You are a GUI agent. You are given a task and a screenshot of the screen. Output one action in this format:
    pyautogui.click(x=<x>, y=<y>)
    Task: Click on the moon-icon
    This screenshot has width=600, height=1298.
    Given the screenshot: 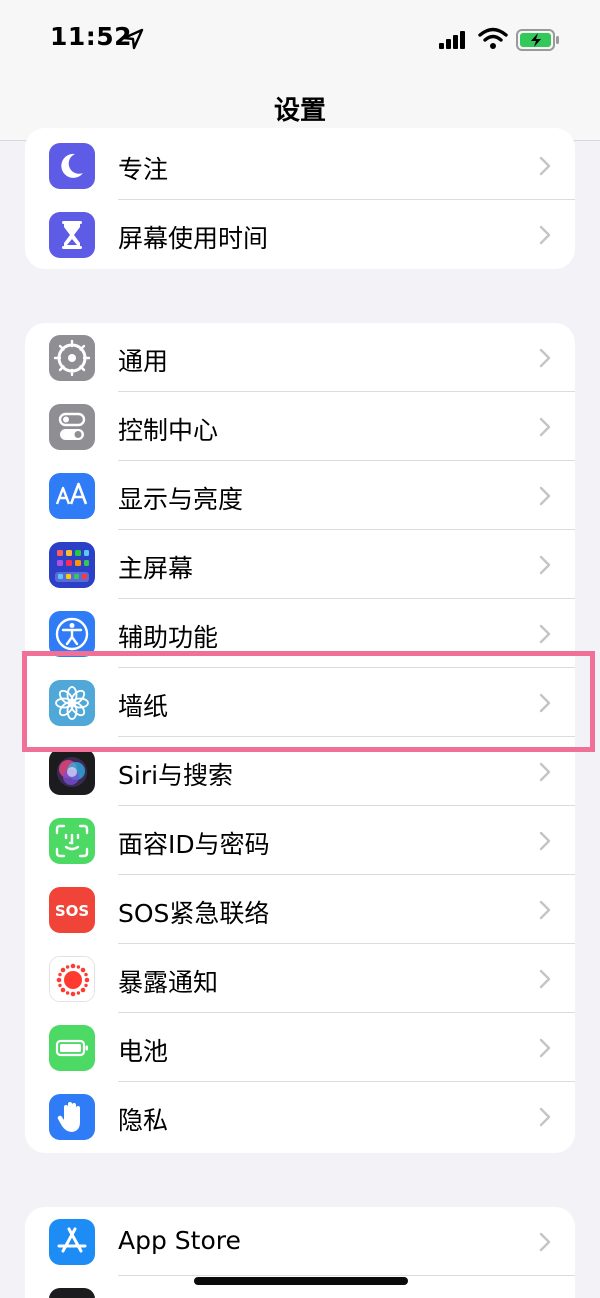 What is the action you would take?
    pyautogui.click(x=72, y=166)
    